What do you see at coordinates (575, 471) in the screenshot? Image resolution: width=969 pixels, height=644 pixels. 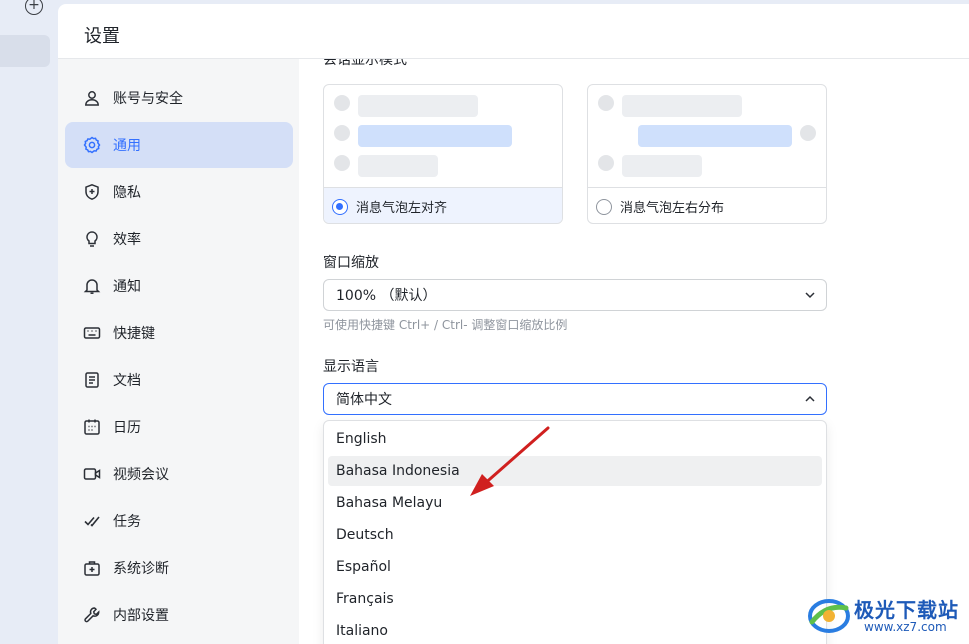 I see `language-option-bahasa-indonesia: Bahasa Indonesia` at bounding box center [575, 471].